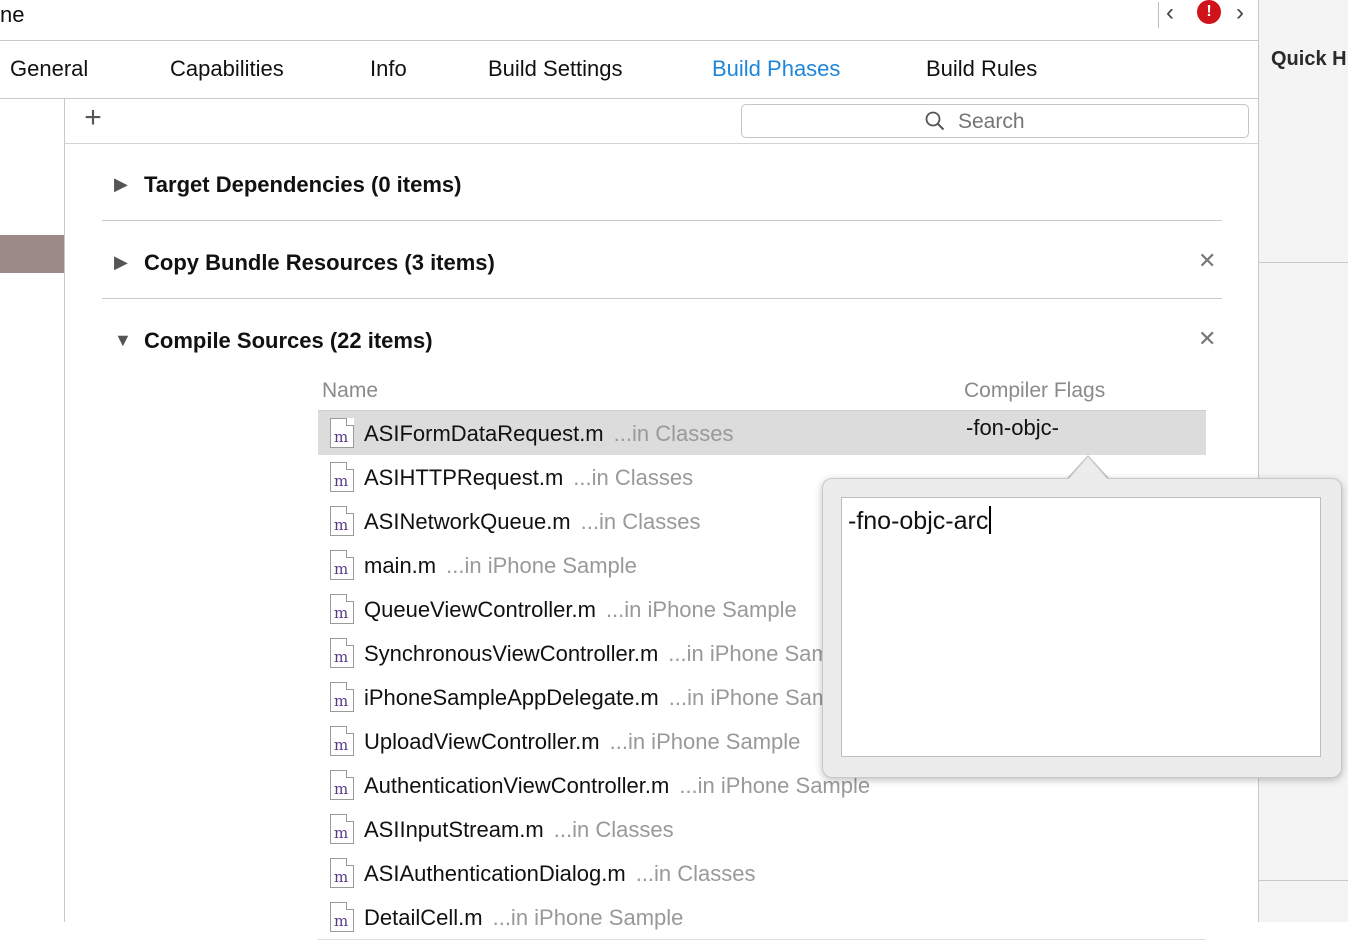  I want to click on tab-capabilities: Capabilities, so click(227, 69).